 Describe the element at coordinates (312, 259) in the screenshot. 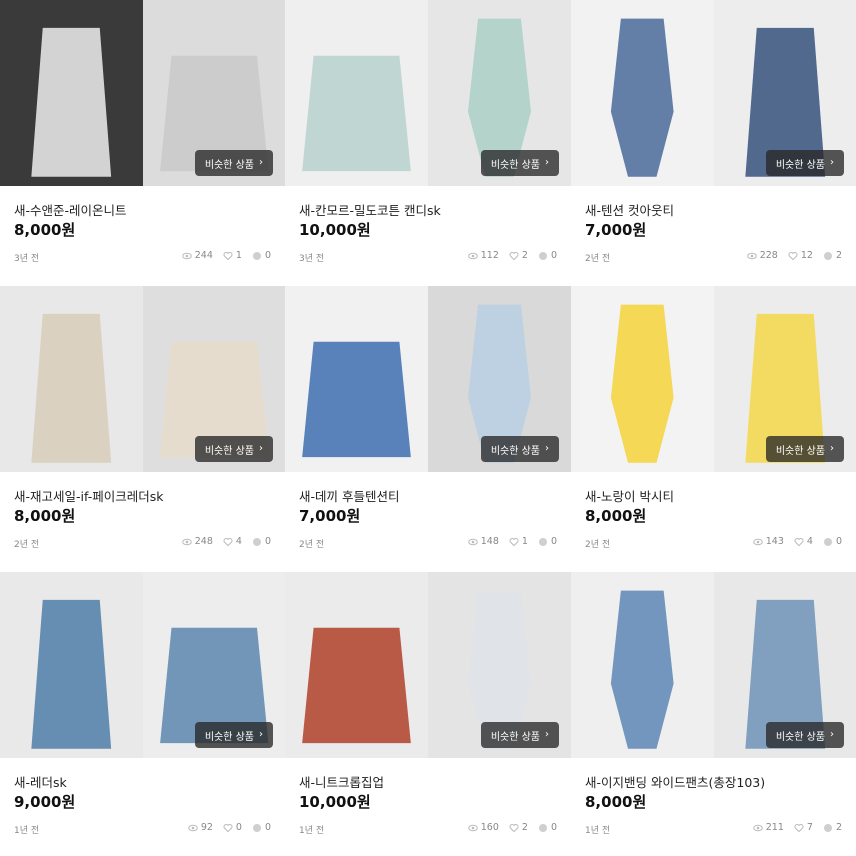

I see `posted-time: 3년 전` at that location.